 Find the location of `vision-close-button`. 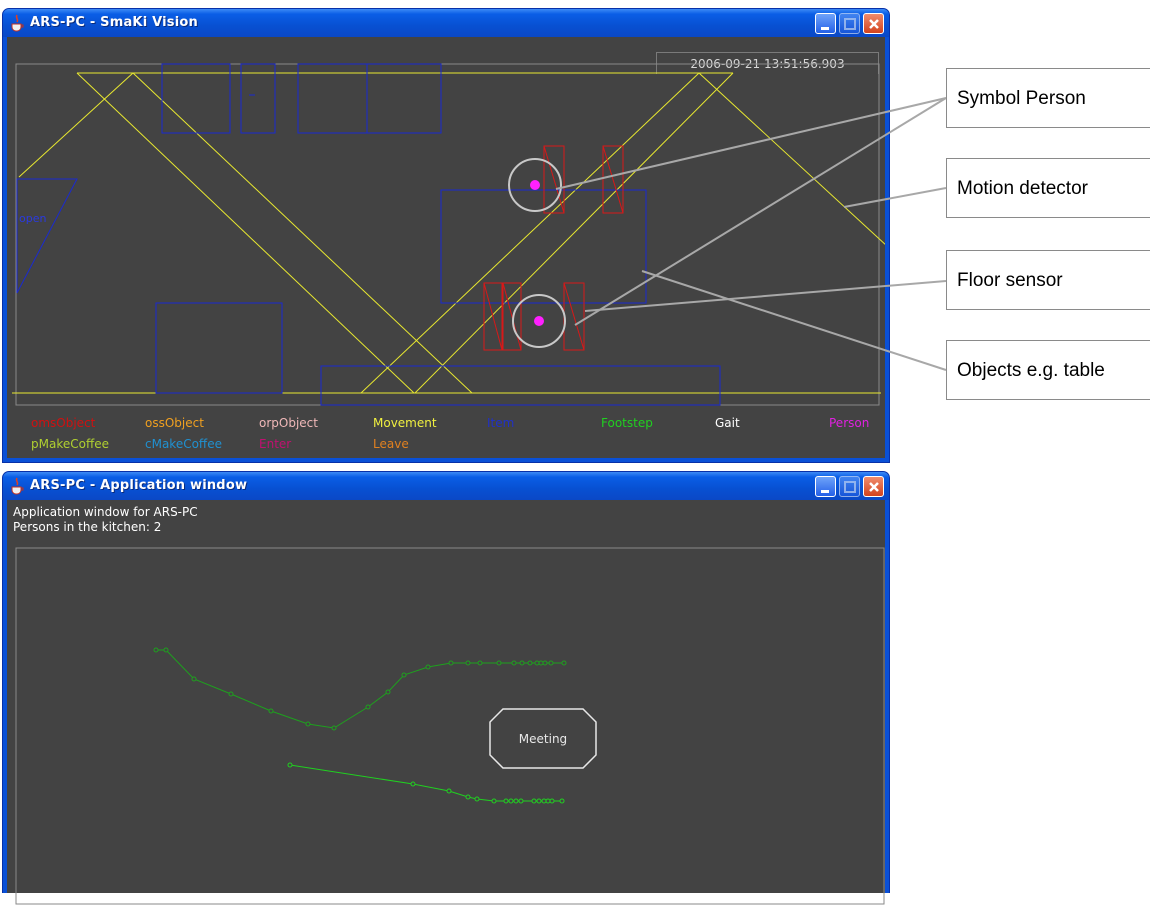

vision-close-button is located at coordinates (873, 23).